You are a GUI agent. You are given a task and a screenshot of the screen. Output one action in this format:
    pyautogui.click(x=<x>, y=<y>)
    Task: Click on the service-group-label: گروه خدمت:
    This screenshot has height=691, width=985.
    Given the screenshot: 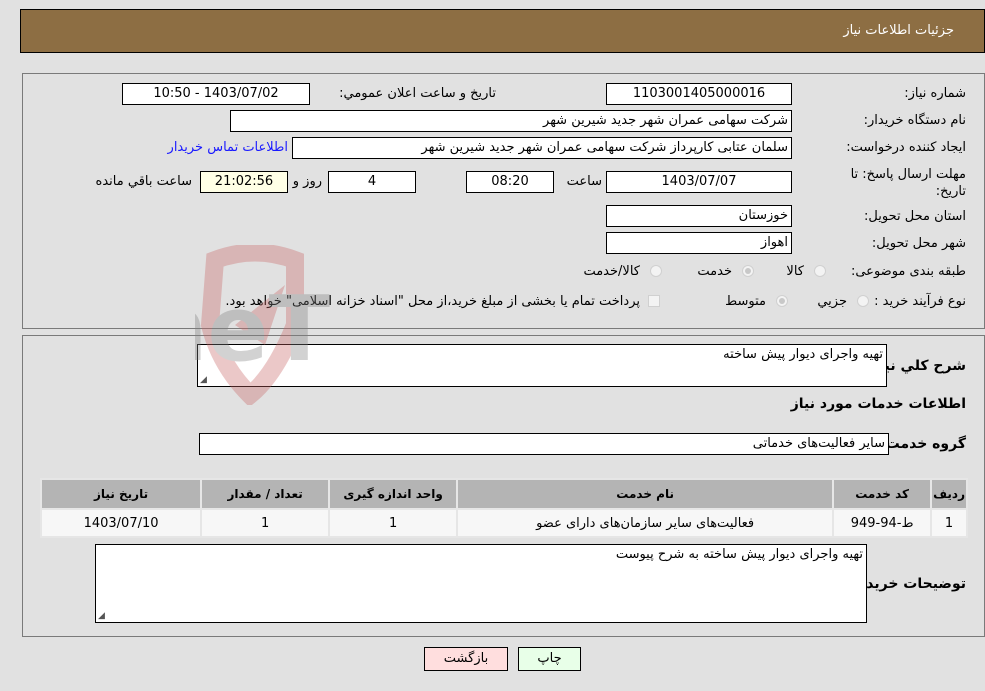 What is the action you would take?
    pyautogui.click(x=923, y=444)
    